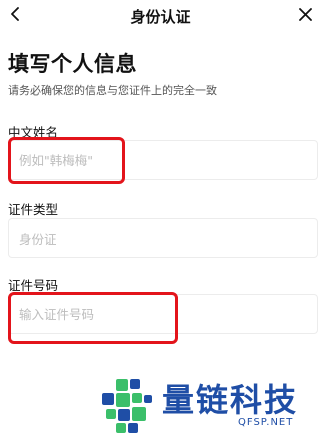  I want to click on id-number-input, so click(168, 314).